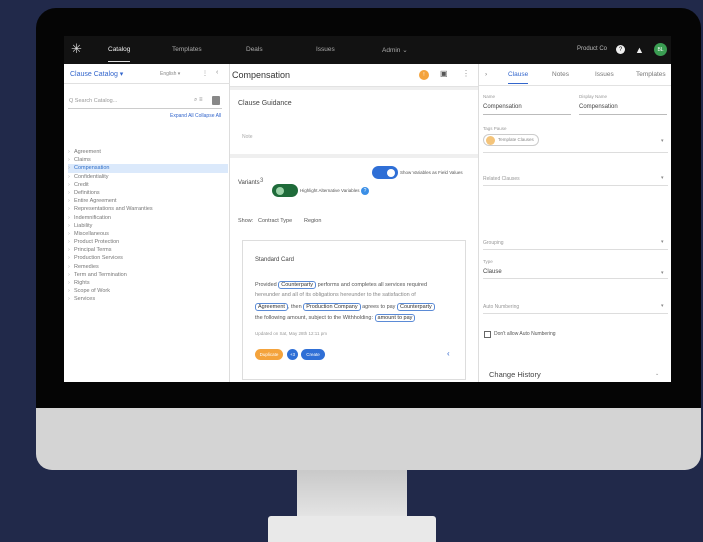 The height and width of the screenshot is (542, 703). What do you see at coordinates (518, 77) in the screenshot?
I see `tab-clause: Clause` at bounding box center [518, 77].